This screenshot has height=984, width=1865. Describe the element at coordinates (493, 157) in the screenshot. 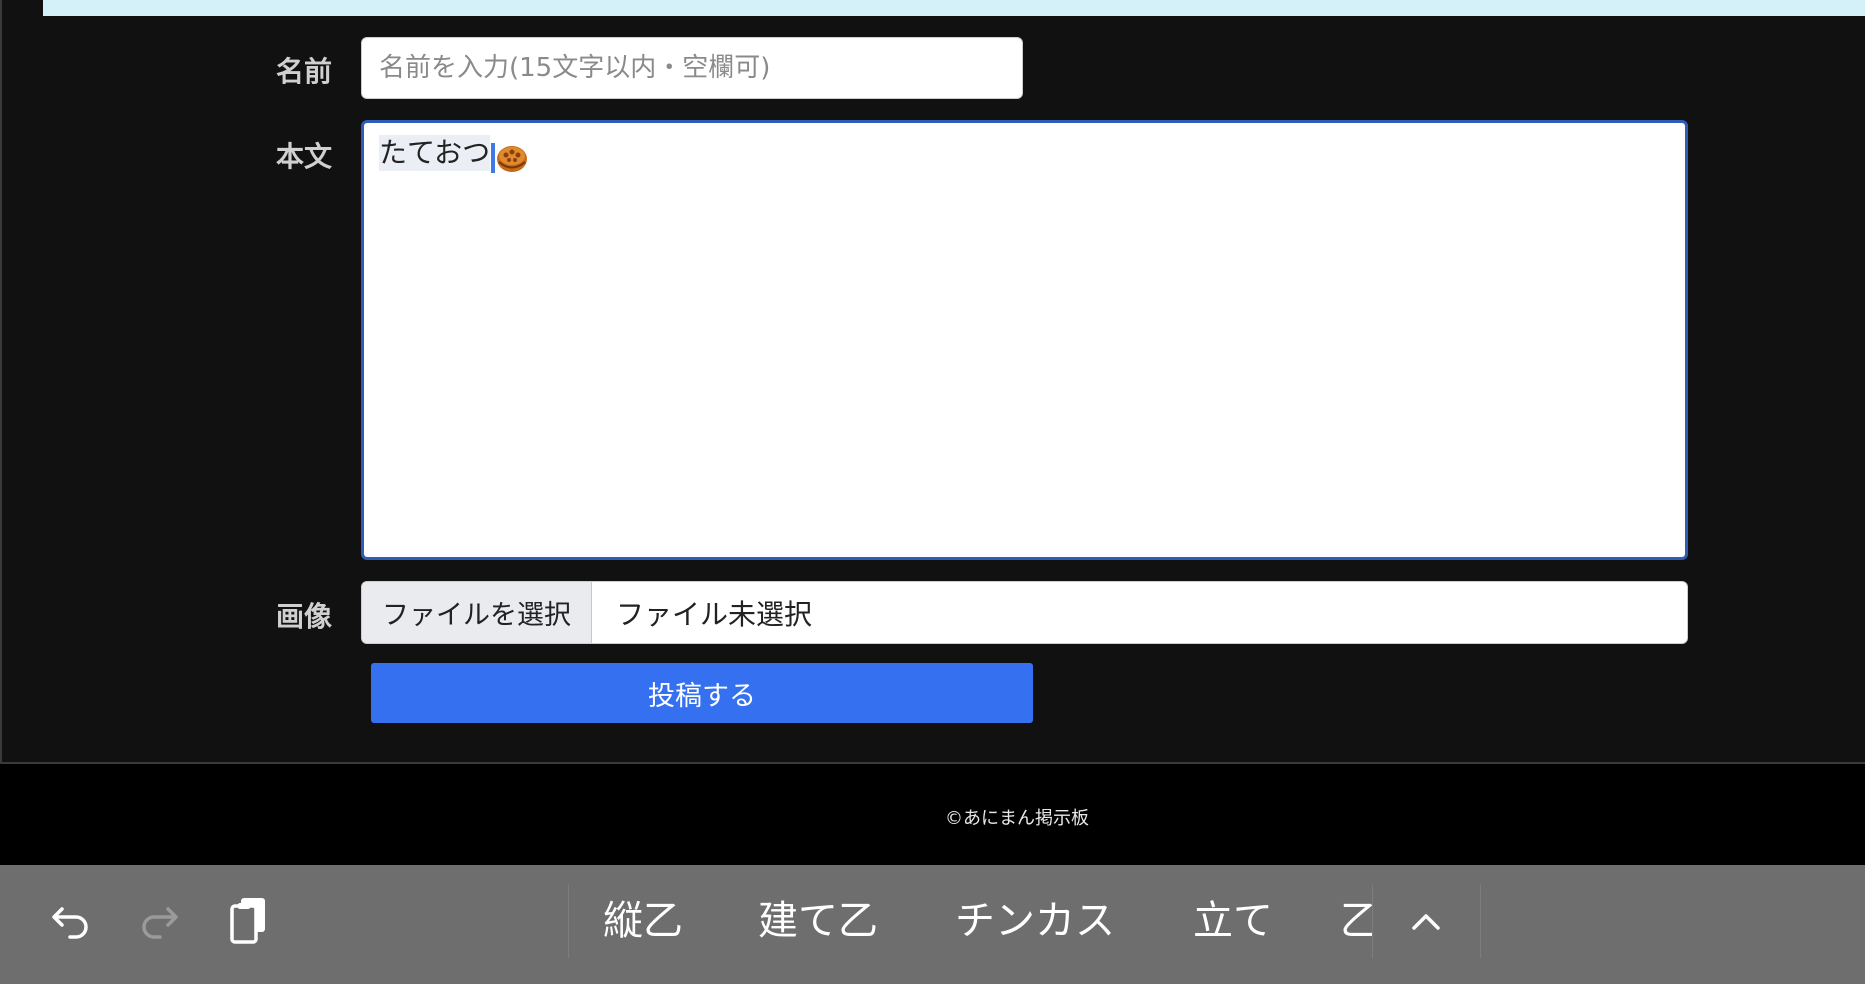

I see `text-caret` at that location.